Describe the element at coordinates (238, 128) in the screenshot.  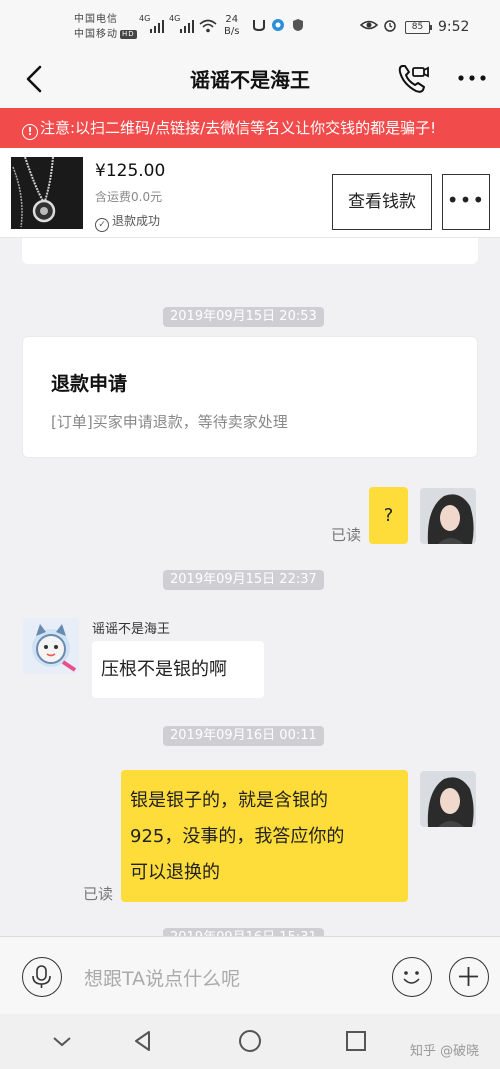
I see `warning-text: 注意:以扫二维码/点链接/去微信等名义让你交钱的都是骗子!` at that location.